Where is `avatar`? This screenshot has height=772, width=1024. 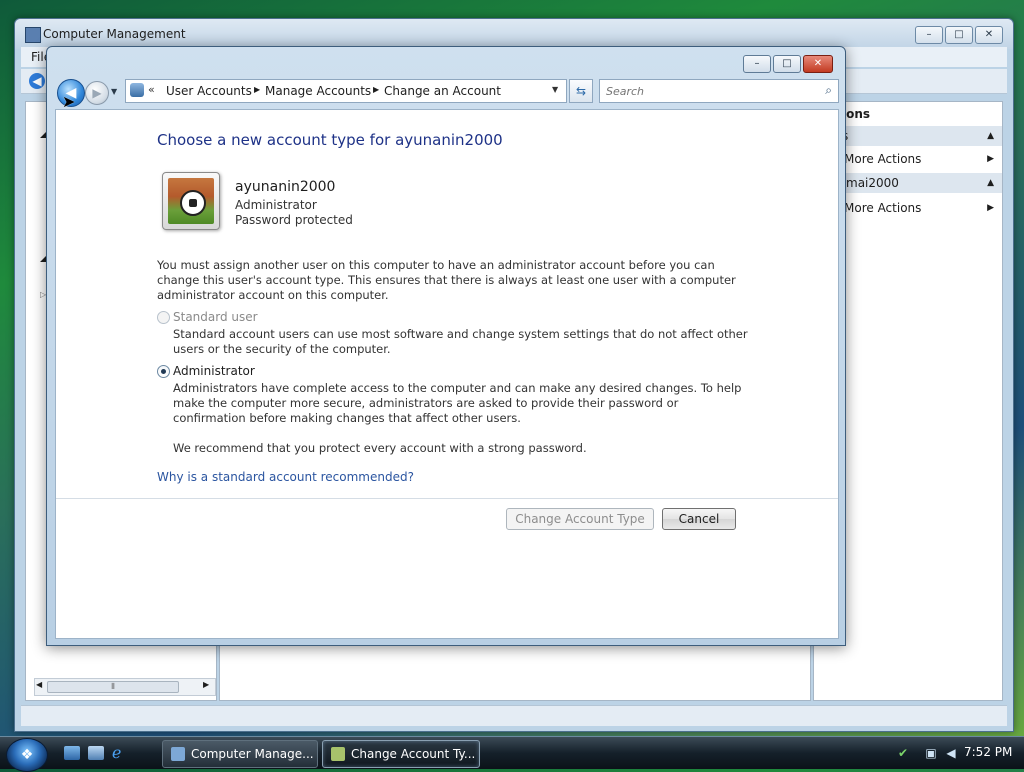
avatar is located at coordinates (191, 201).